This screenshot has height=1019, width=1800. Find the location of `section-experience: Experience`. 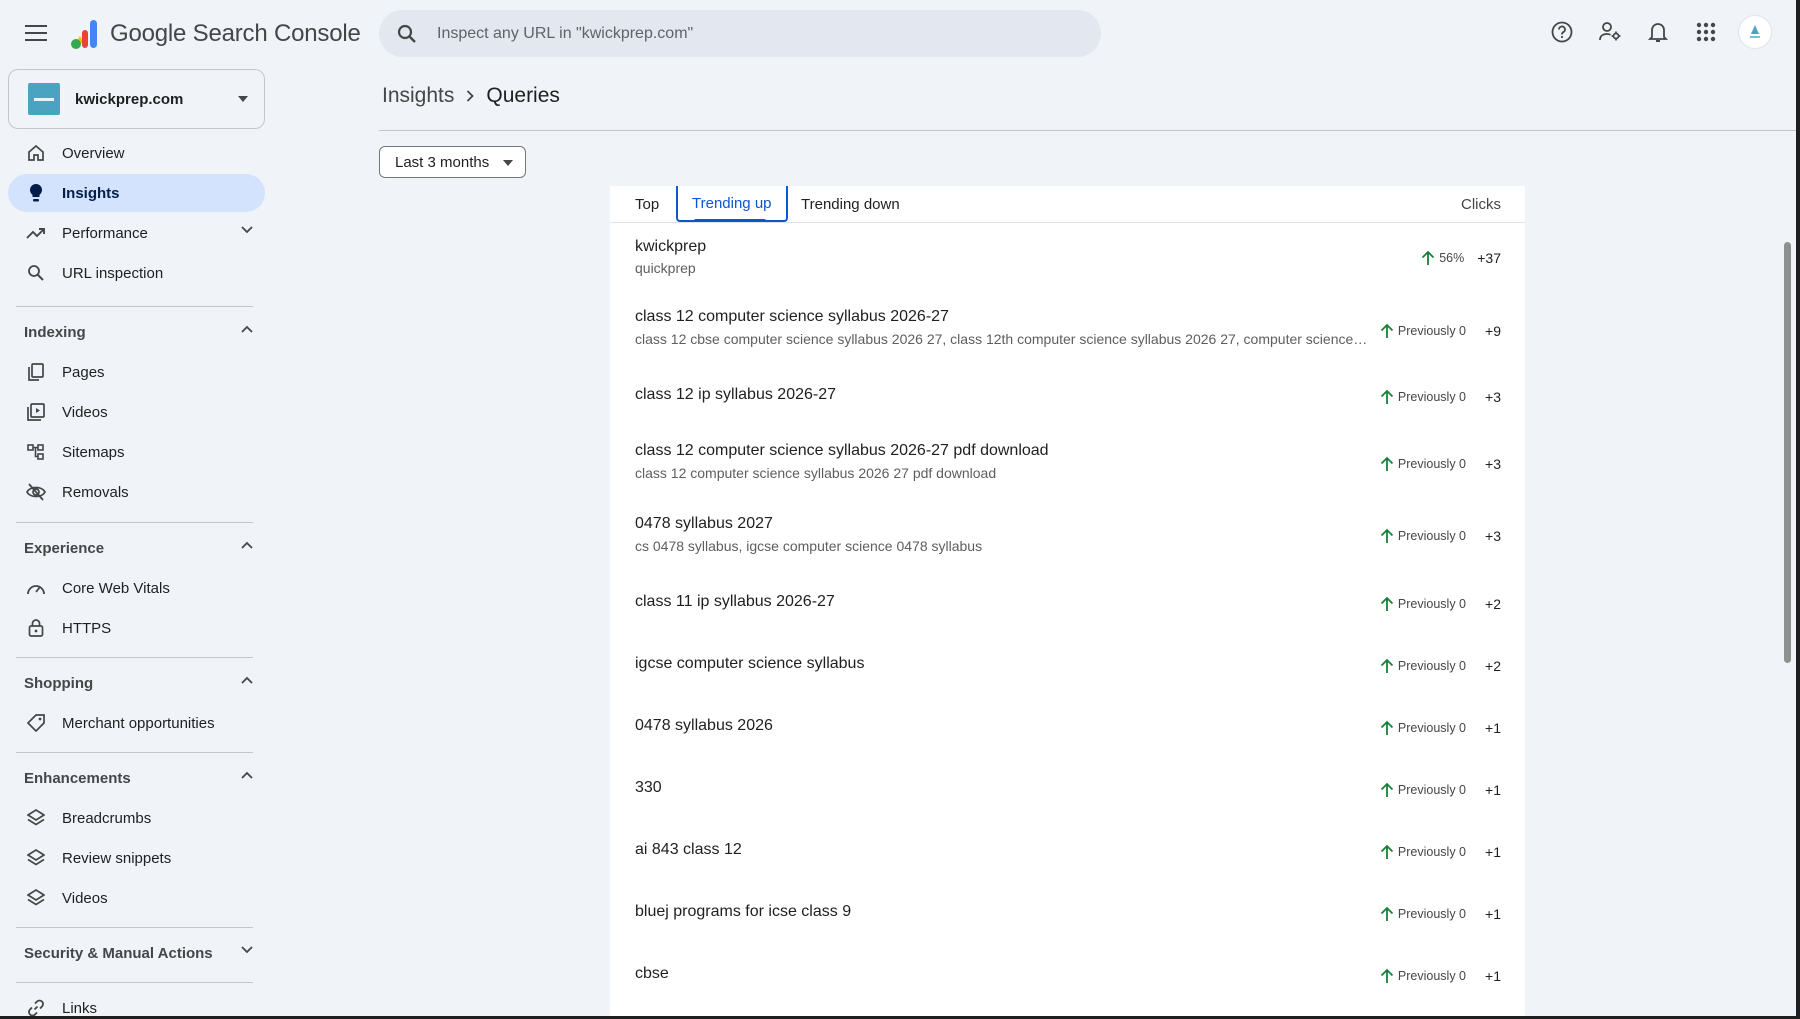

section-experience: Experience is located at coordinates (136, 548).